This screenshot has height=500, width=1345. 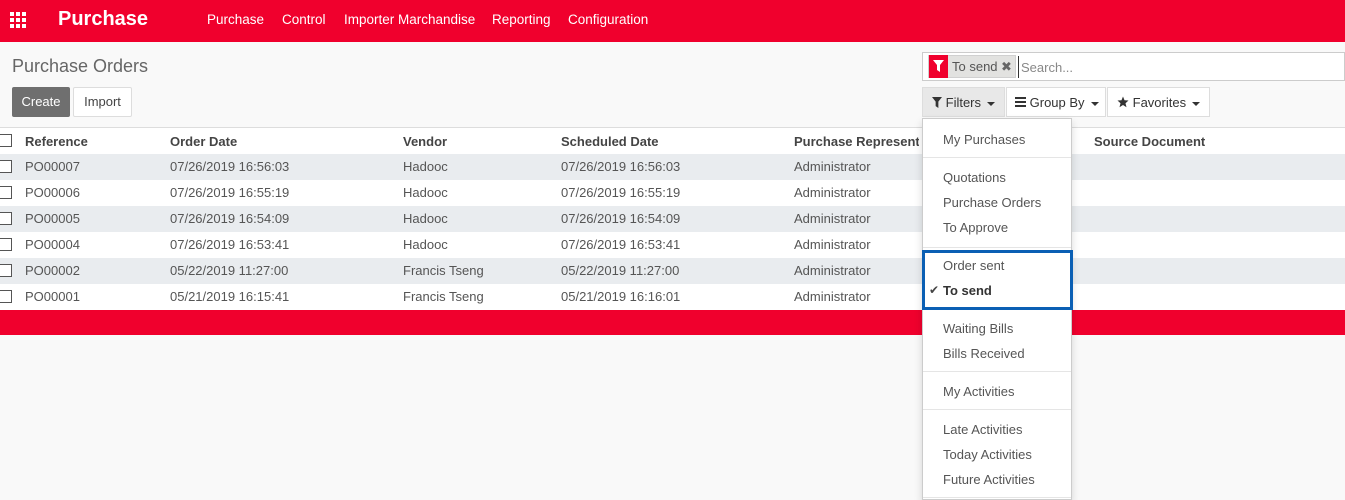 What do you see at coordinates (672, 322) in the screenshot?
I see `list-footer-bar` at bounding box center [672, 322].